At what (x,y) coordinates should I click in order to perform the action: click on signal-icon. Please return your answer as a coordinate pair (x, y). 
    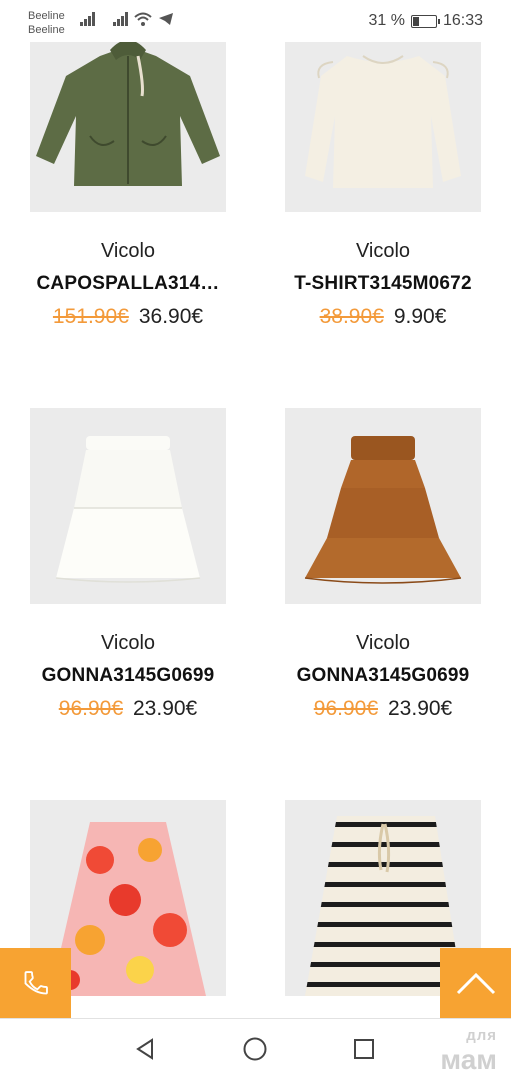
    Looking at the image, I should click on (87, 19).